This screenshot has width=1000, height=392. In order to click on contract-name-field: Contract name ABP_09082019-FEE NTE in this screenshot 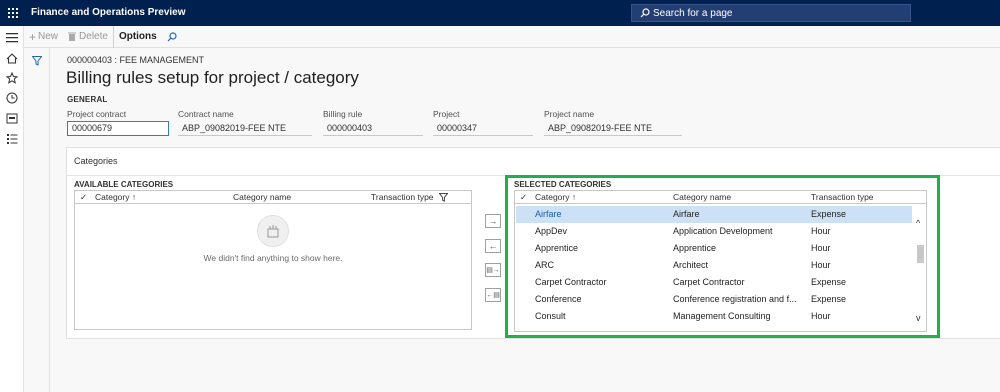, I will do `click(245, 122)`.